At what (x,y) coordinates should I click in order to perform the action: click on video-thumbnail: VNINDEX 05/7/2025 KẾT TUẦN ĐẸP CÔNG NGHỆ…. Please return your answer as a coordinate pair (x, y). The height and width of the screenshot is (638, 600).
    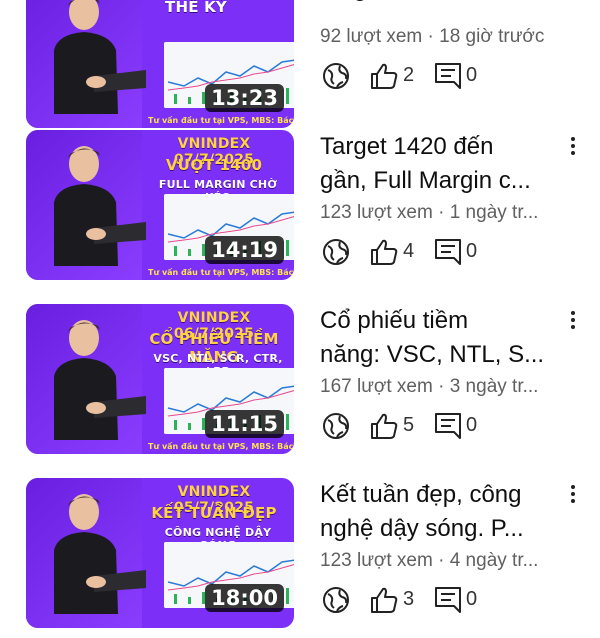
    Looking at the image, I should click on (160, 553).